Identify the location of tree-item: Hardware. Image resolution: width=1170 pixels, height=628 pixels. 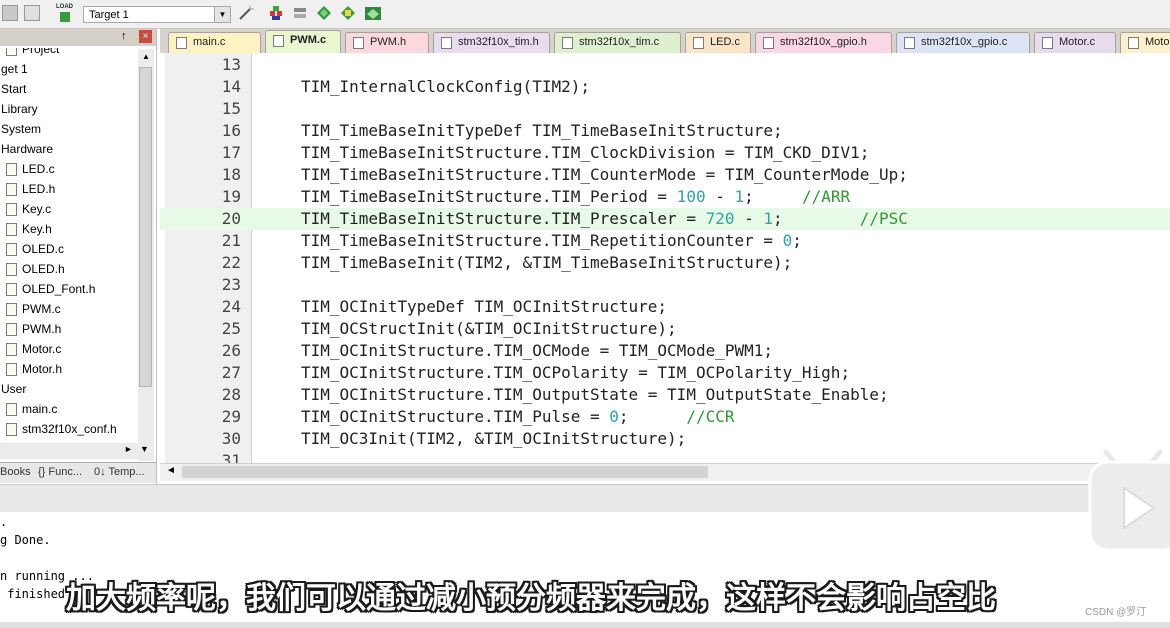
(27, 149).